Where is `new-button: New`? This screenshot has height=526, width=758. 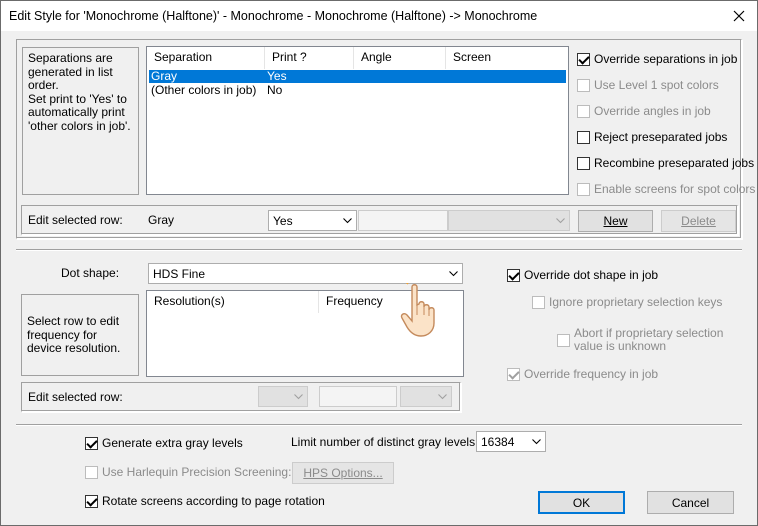
new-button: New is located at coordinates (615, 221).